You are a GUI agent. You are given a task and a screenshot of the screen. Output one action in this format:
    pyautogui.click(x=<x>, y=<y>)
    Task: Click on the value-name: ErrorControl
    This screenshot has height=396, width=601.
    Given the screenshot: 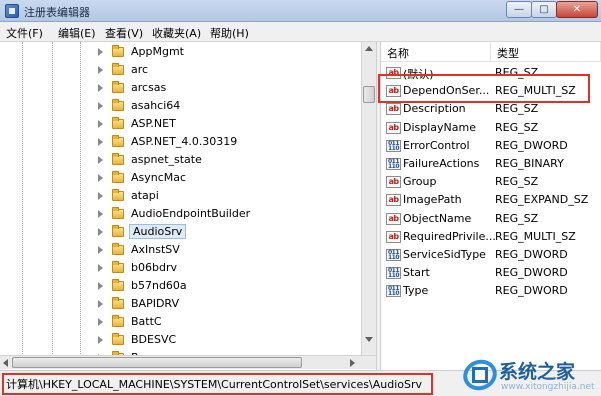 What is the action you would take?
    pyautogui.click(x=436, y=145)
    